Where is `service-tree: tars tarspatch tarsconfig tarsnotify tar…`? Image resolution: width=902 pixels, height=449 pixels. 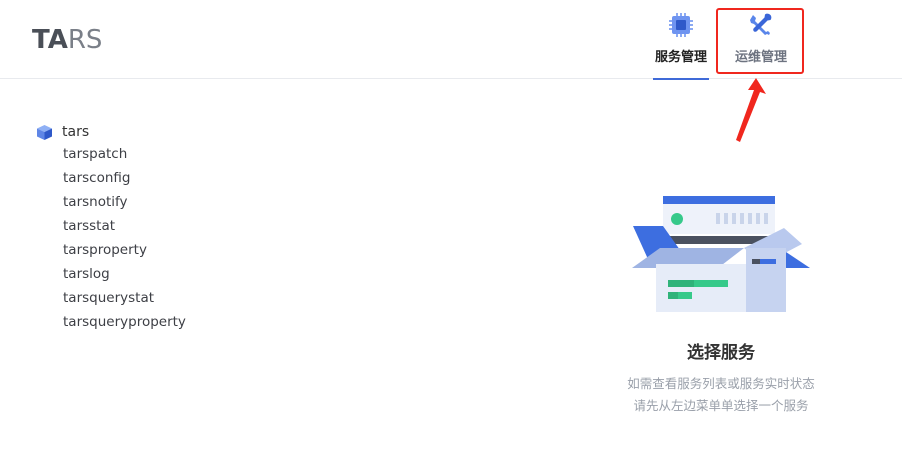 service-tree: tars tarspatch tarsconfig tarsnotify tar… is located at coordinates (111, 228).